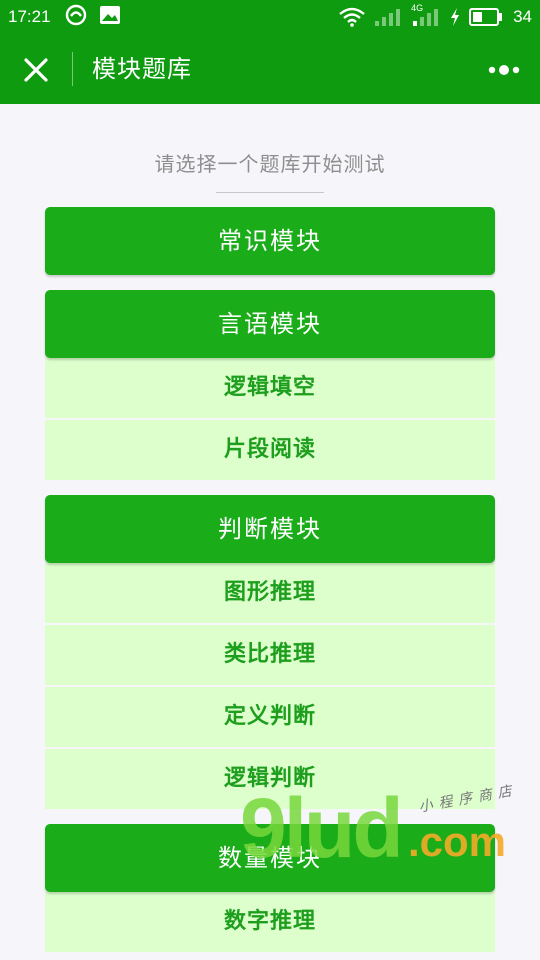  Describe the element at coordinates (270, 450) in the screenshot. I see `list-item-verbal-2: 片段阅读` at that location.